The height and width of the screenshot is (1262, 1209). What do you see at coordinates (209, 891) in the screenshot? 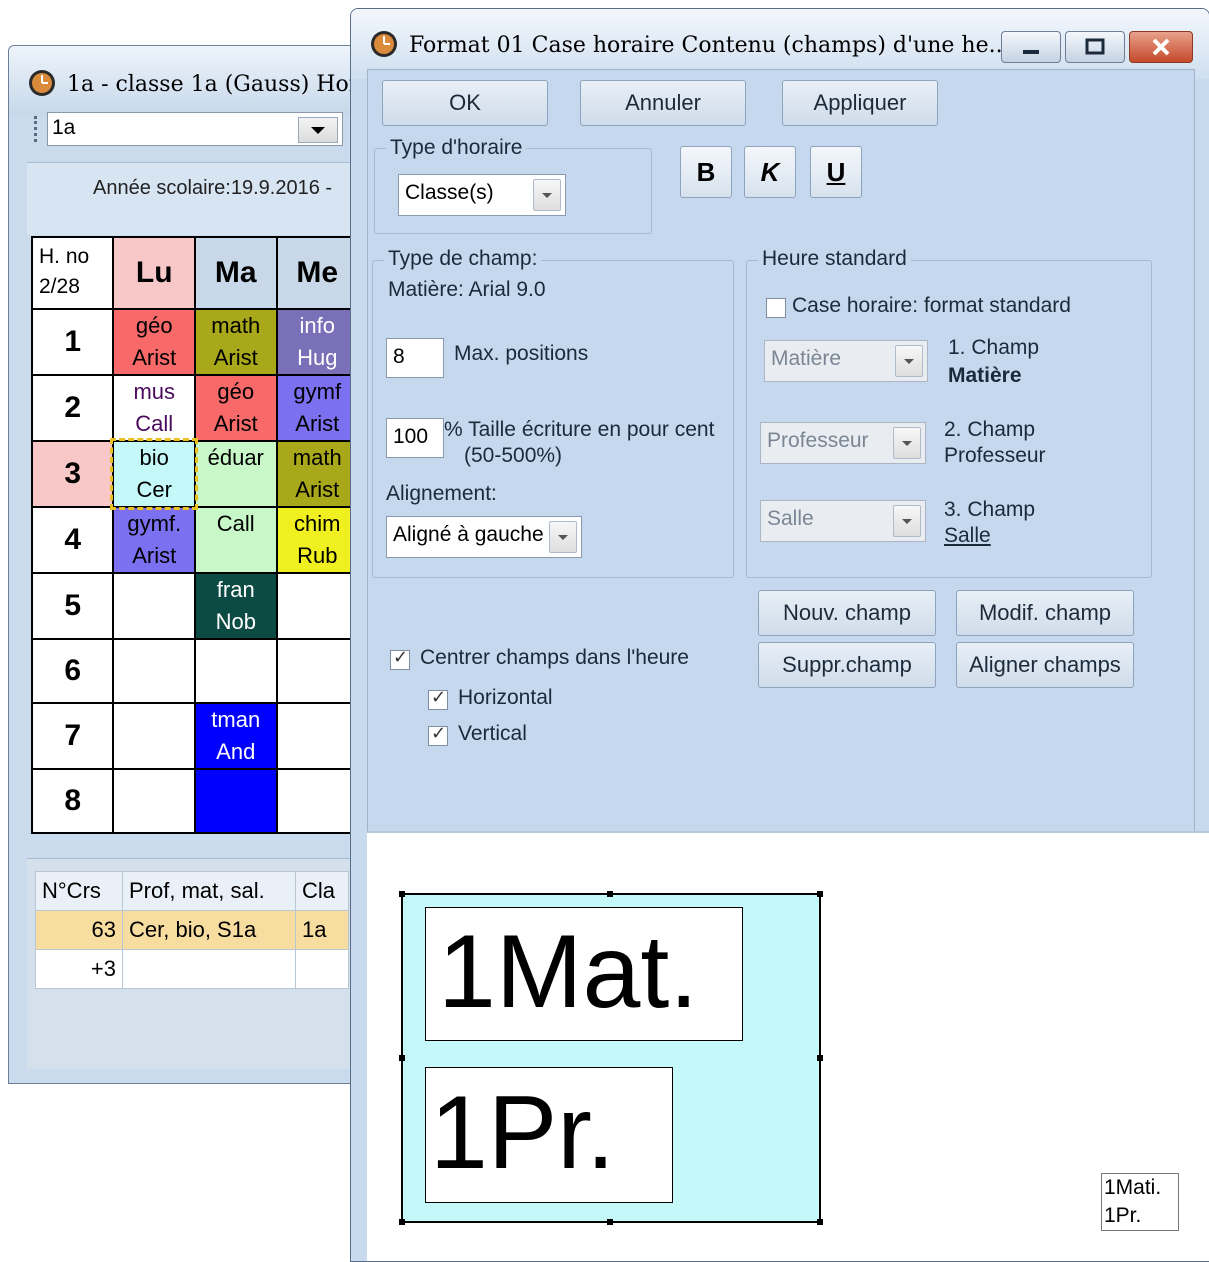
I see `course-col-header: Prof, mat, sal.` at bounding box center [209, 891].